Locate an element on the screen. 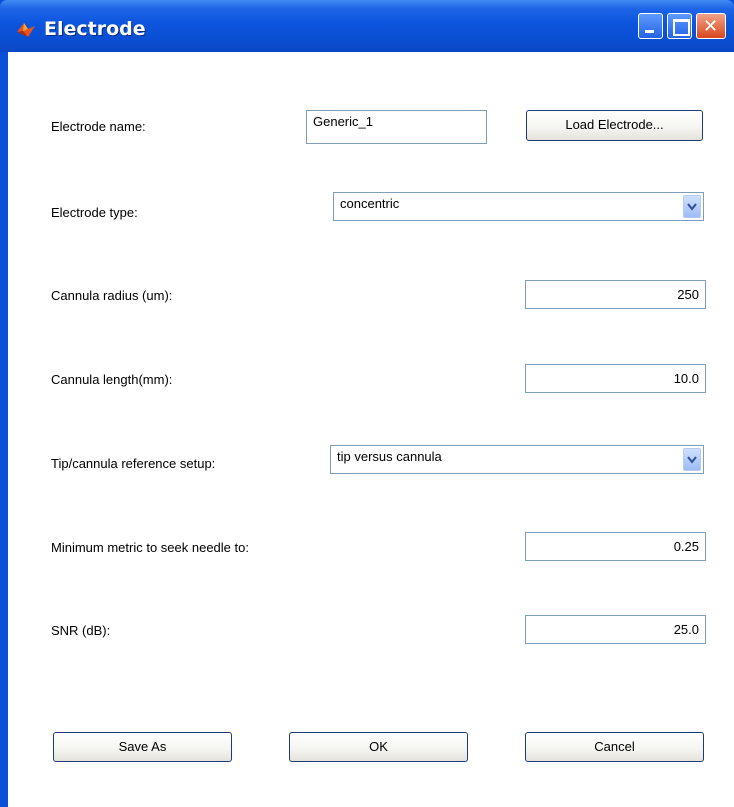 This screenshot has height=807, width=734. cannula-radius-label: Cannula radius (um): is located at coordinates (112, 295).